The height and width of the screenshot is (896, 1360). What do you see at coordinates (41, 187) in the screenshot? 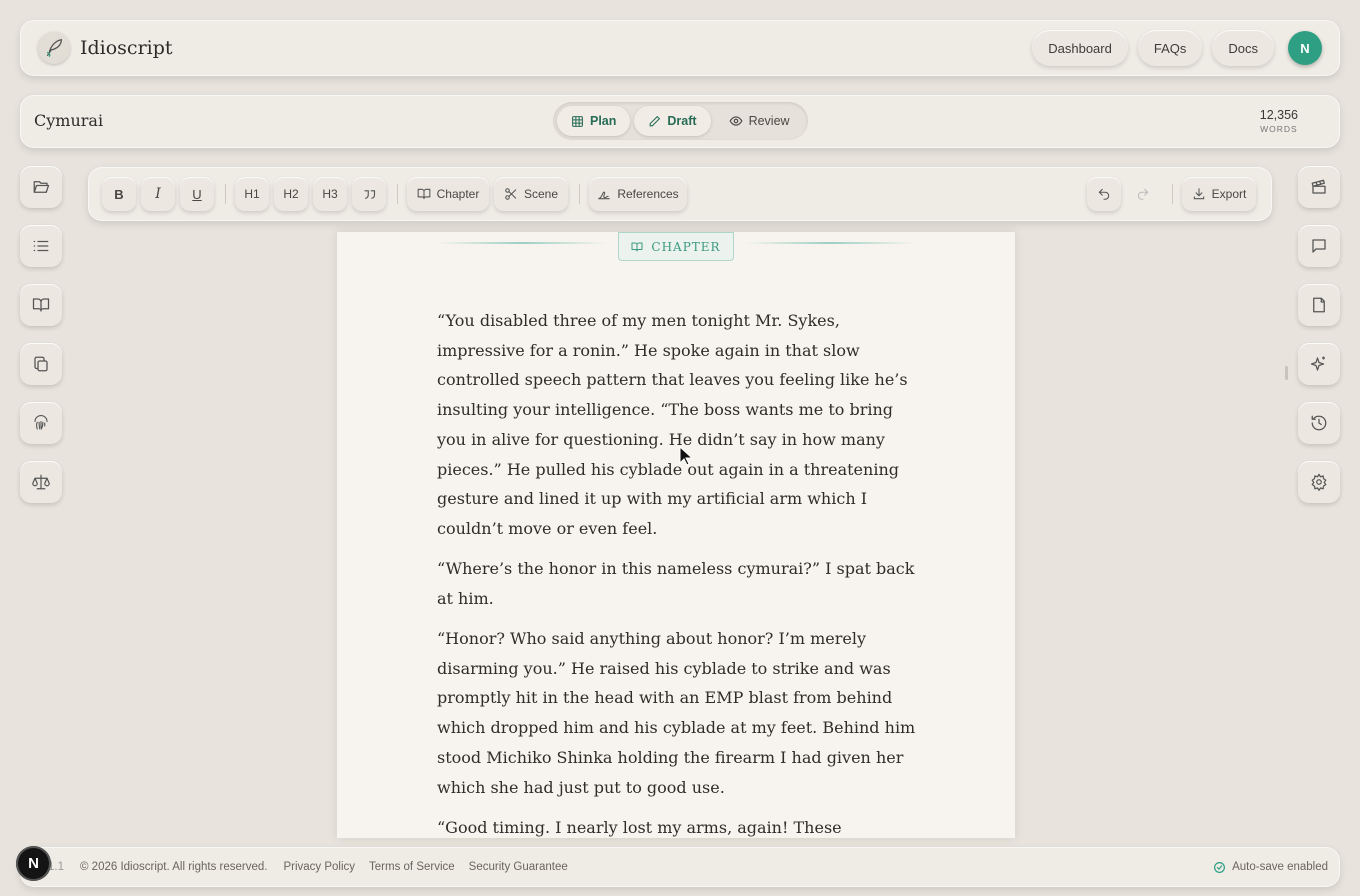
I see `folder-icon` at bounding box center [41, 187].